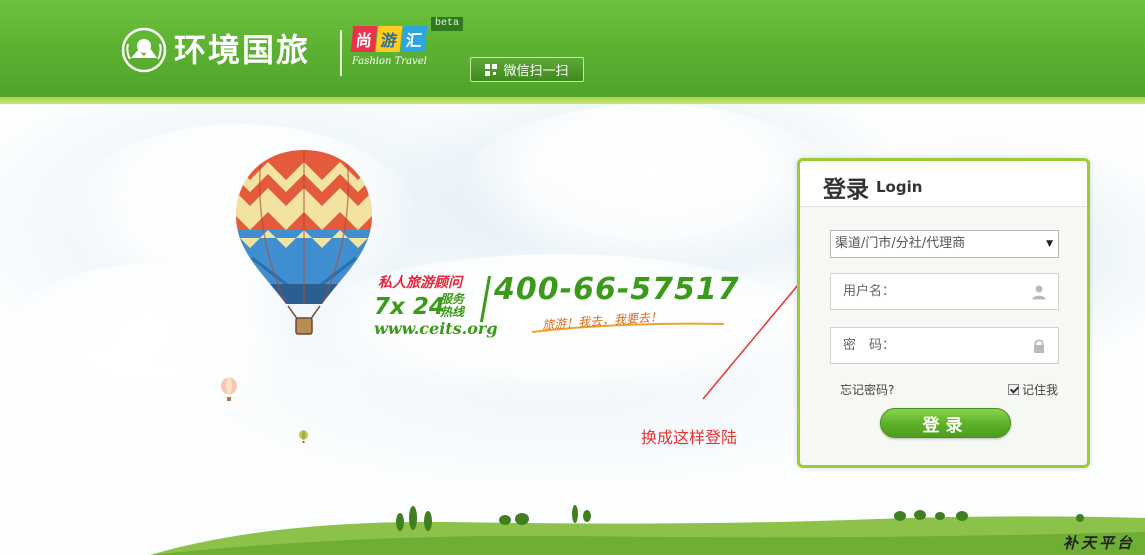  What do you see at coordinates (945, 423) in the screenshot?
I see `login-button: 登录` at bounding box center [945, 423].